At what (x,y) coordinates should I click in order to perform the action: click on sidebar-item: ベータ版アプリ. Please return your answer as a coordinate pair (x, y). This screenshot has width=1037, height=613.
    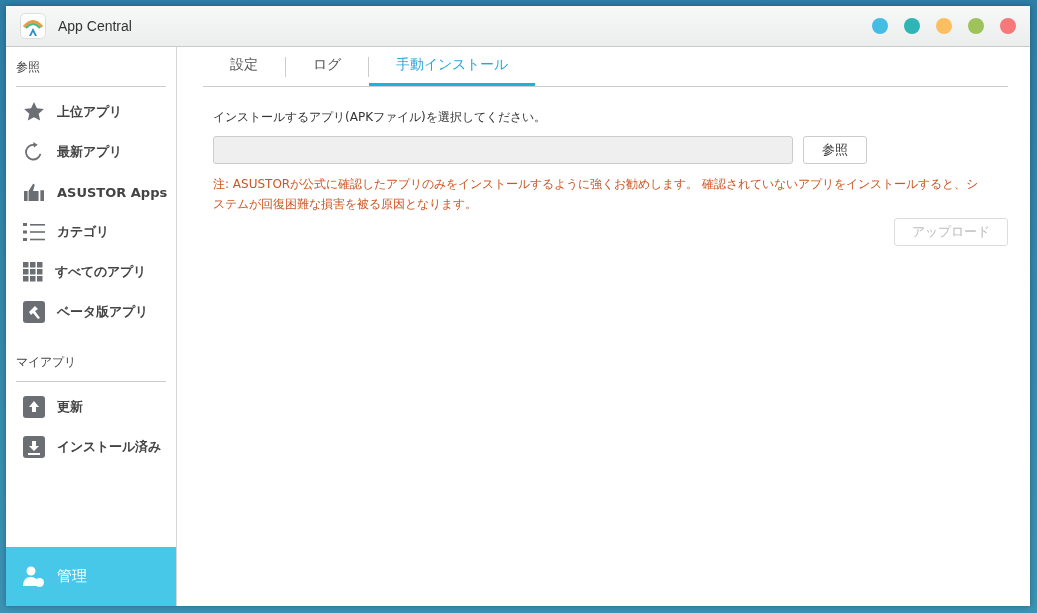
    Looking at the image, I should click on (91, 312).